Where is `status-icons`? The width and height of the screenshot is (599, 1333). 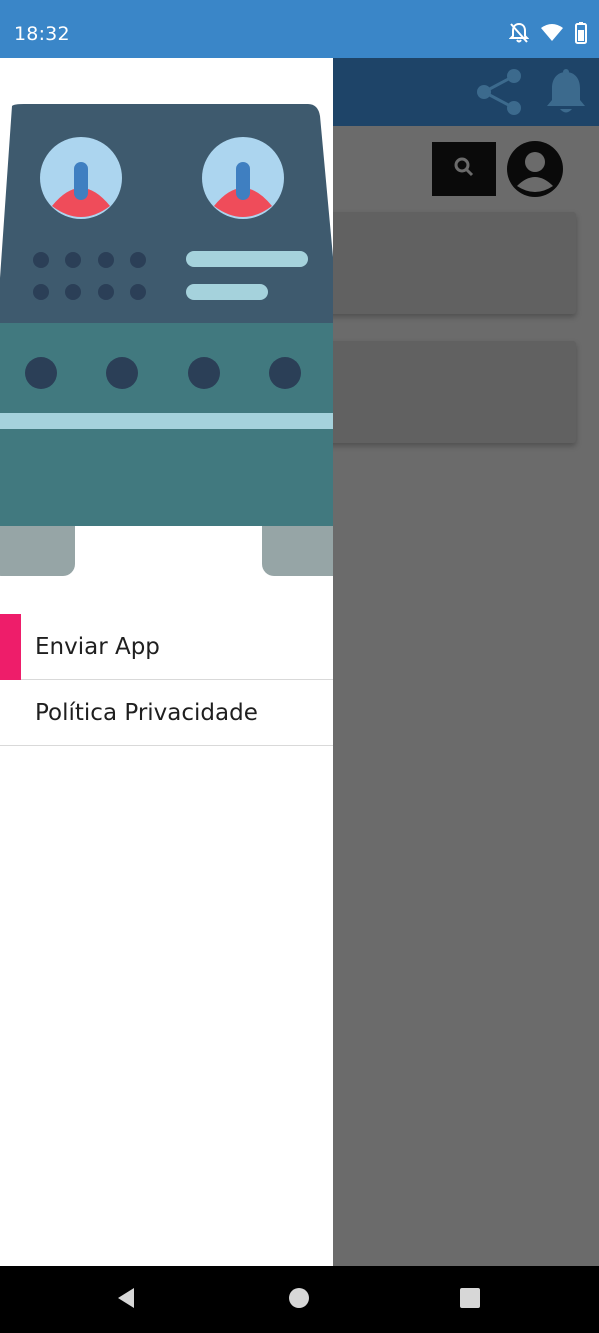
status-icons is located at coordinates (547, 35).